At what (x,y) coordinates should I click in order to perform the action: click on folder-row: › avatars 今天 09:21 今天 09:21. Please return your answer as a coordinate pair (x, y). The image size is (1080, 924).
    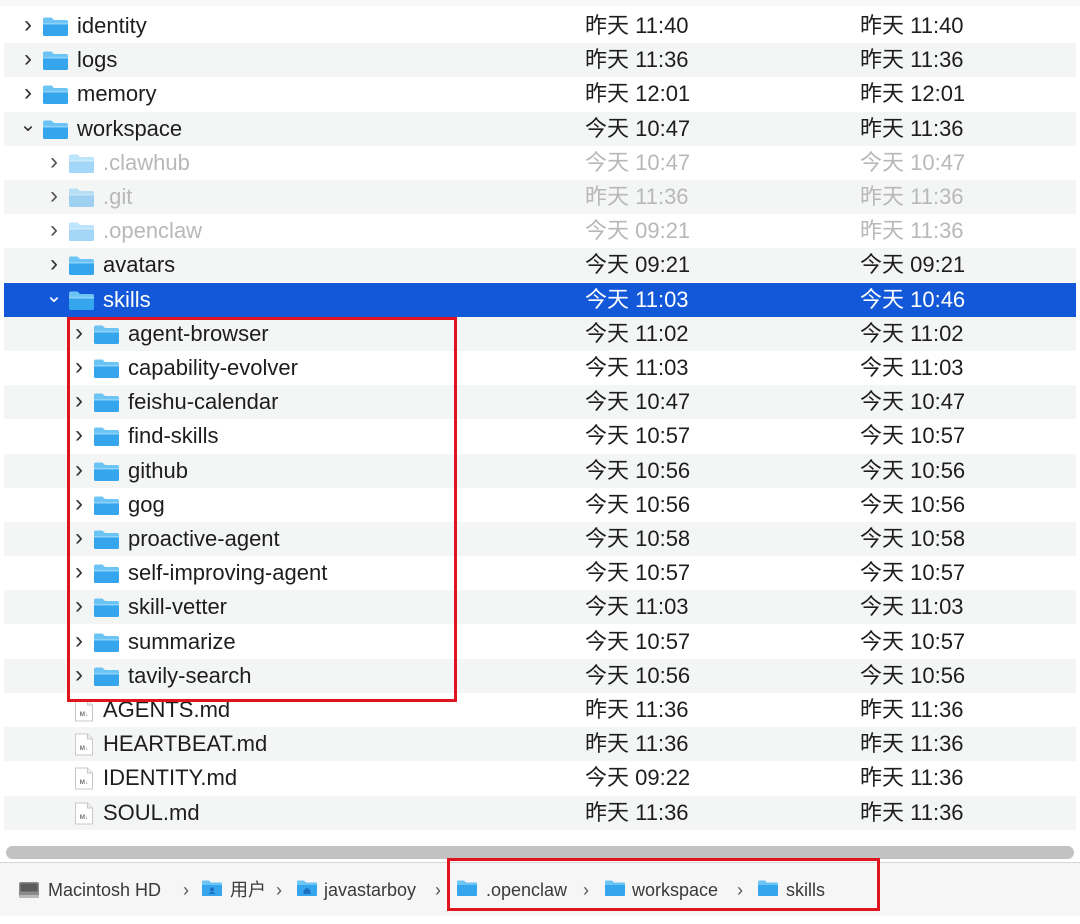
    Looking at the image, I should click on (540, 265).